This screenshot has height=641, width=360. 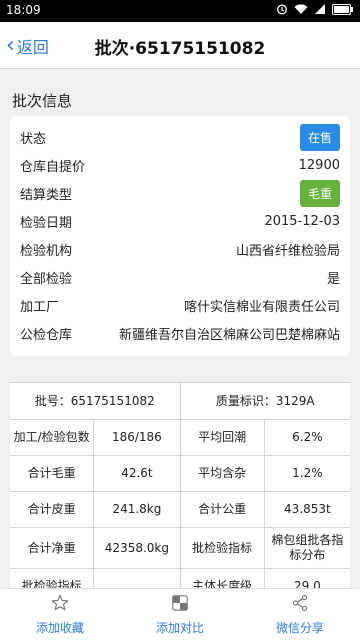 I want to click on signal-icon, so click(x=320, y=10).